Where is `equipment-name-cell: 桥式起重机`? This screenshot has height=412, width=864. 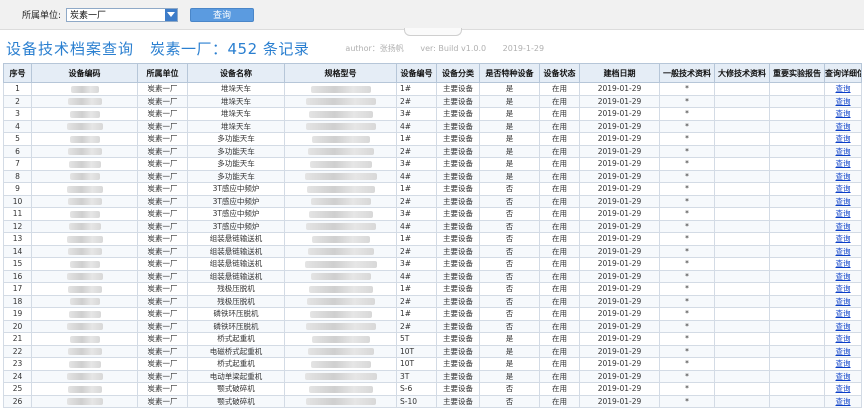
equipment-name-cell: 桥式起重机 is located at coordinates (236, 364).